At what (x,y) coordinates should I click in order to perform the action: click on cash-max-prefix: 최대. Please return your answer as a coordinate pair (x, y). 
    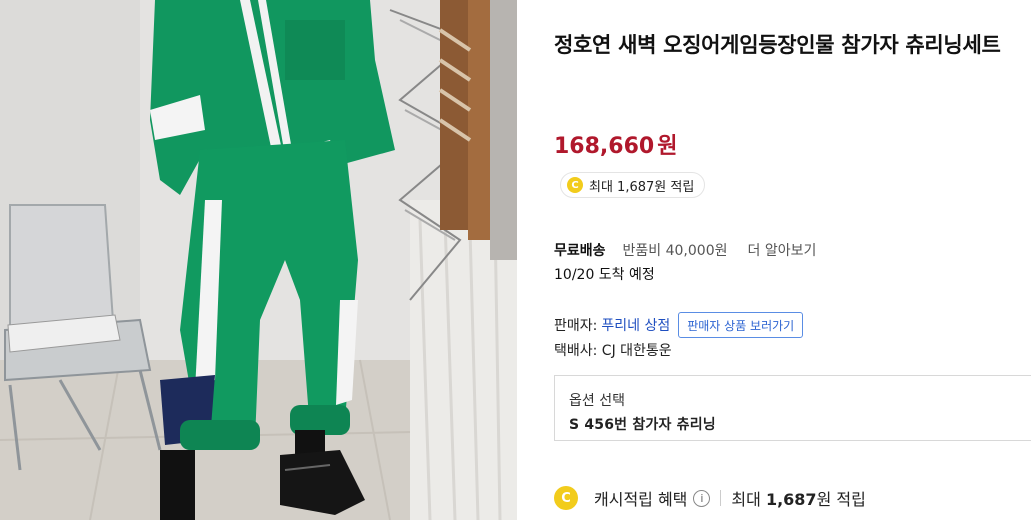
    Looking at the image, I should click on (746, 499).